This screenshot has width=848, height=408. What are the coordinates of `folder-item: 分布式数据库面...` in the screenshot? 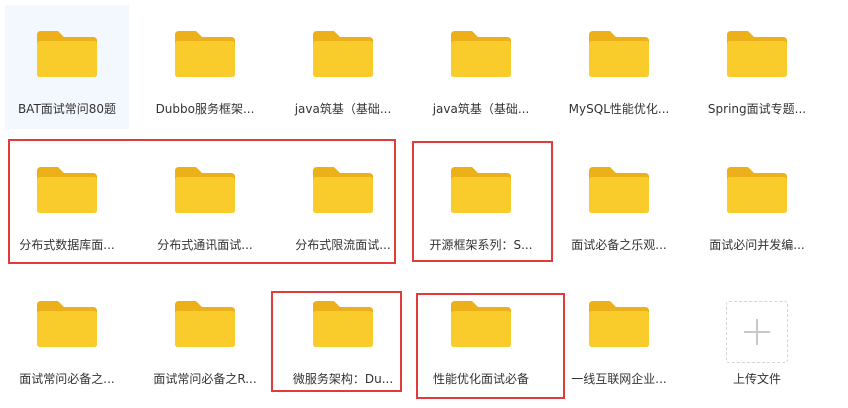 It's located at (67, 203).